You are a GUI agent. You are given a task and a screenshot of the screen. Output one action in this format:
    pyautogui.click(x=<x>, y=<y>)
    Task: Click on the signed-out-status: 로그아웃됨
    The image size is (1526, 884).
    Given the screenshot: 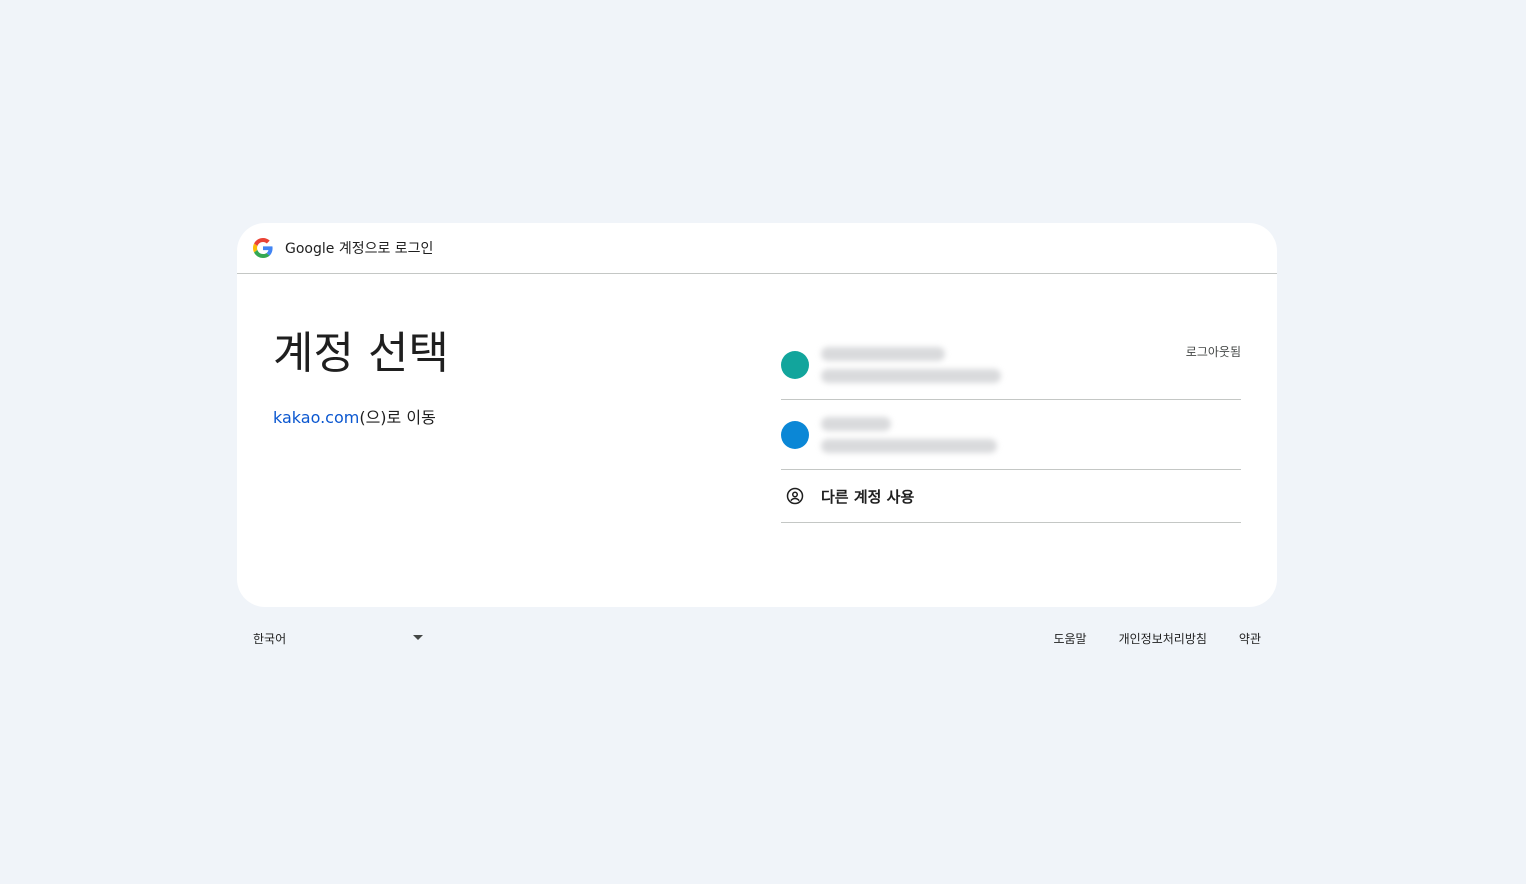 What is the action you would take?
    pyautogui.click(x=1213, y=352)
    